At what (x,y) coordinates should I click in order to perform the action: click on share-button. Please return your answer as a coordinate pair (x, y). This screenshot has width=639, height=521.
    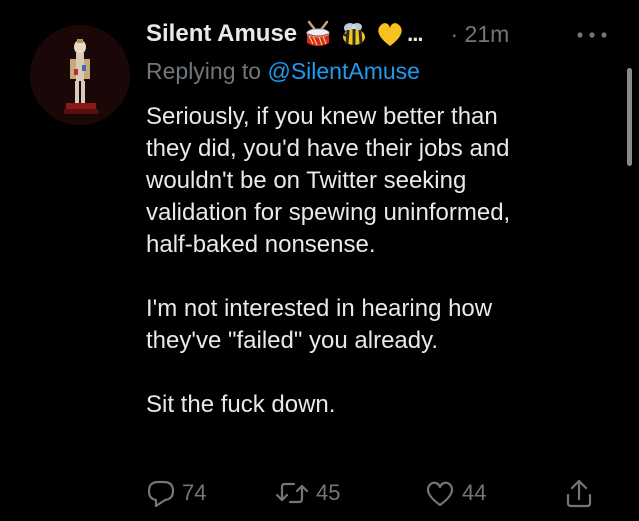
    Looking at the image, I should click on (579, 493).